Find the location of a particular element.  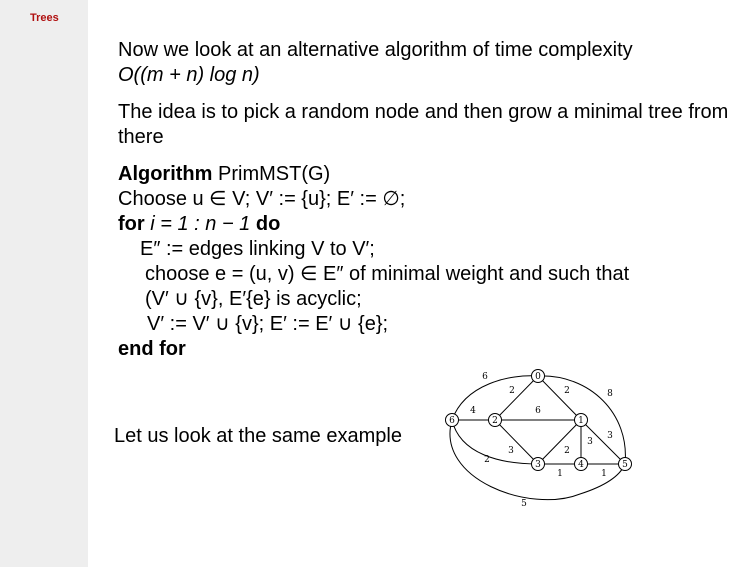

edge-weight-label: 4 is located at coordinates (473, 411).